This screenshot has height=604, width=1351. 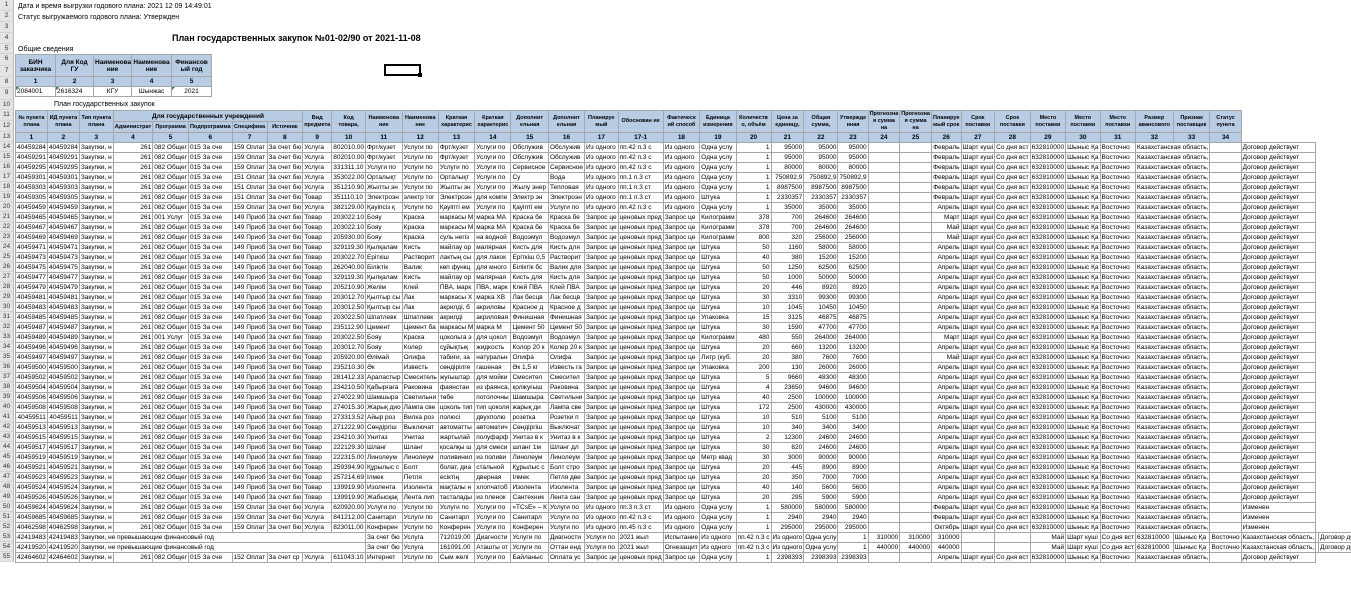 What do you see at coordinates (317, 507) in the screenshot?
I see `table-cell: Услуга` at bounding box center [317, 507].